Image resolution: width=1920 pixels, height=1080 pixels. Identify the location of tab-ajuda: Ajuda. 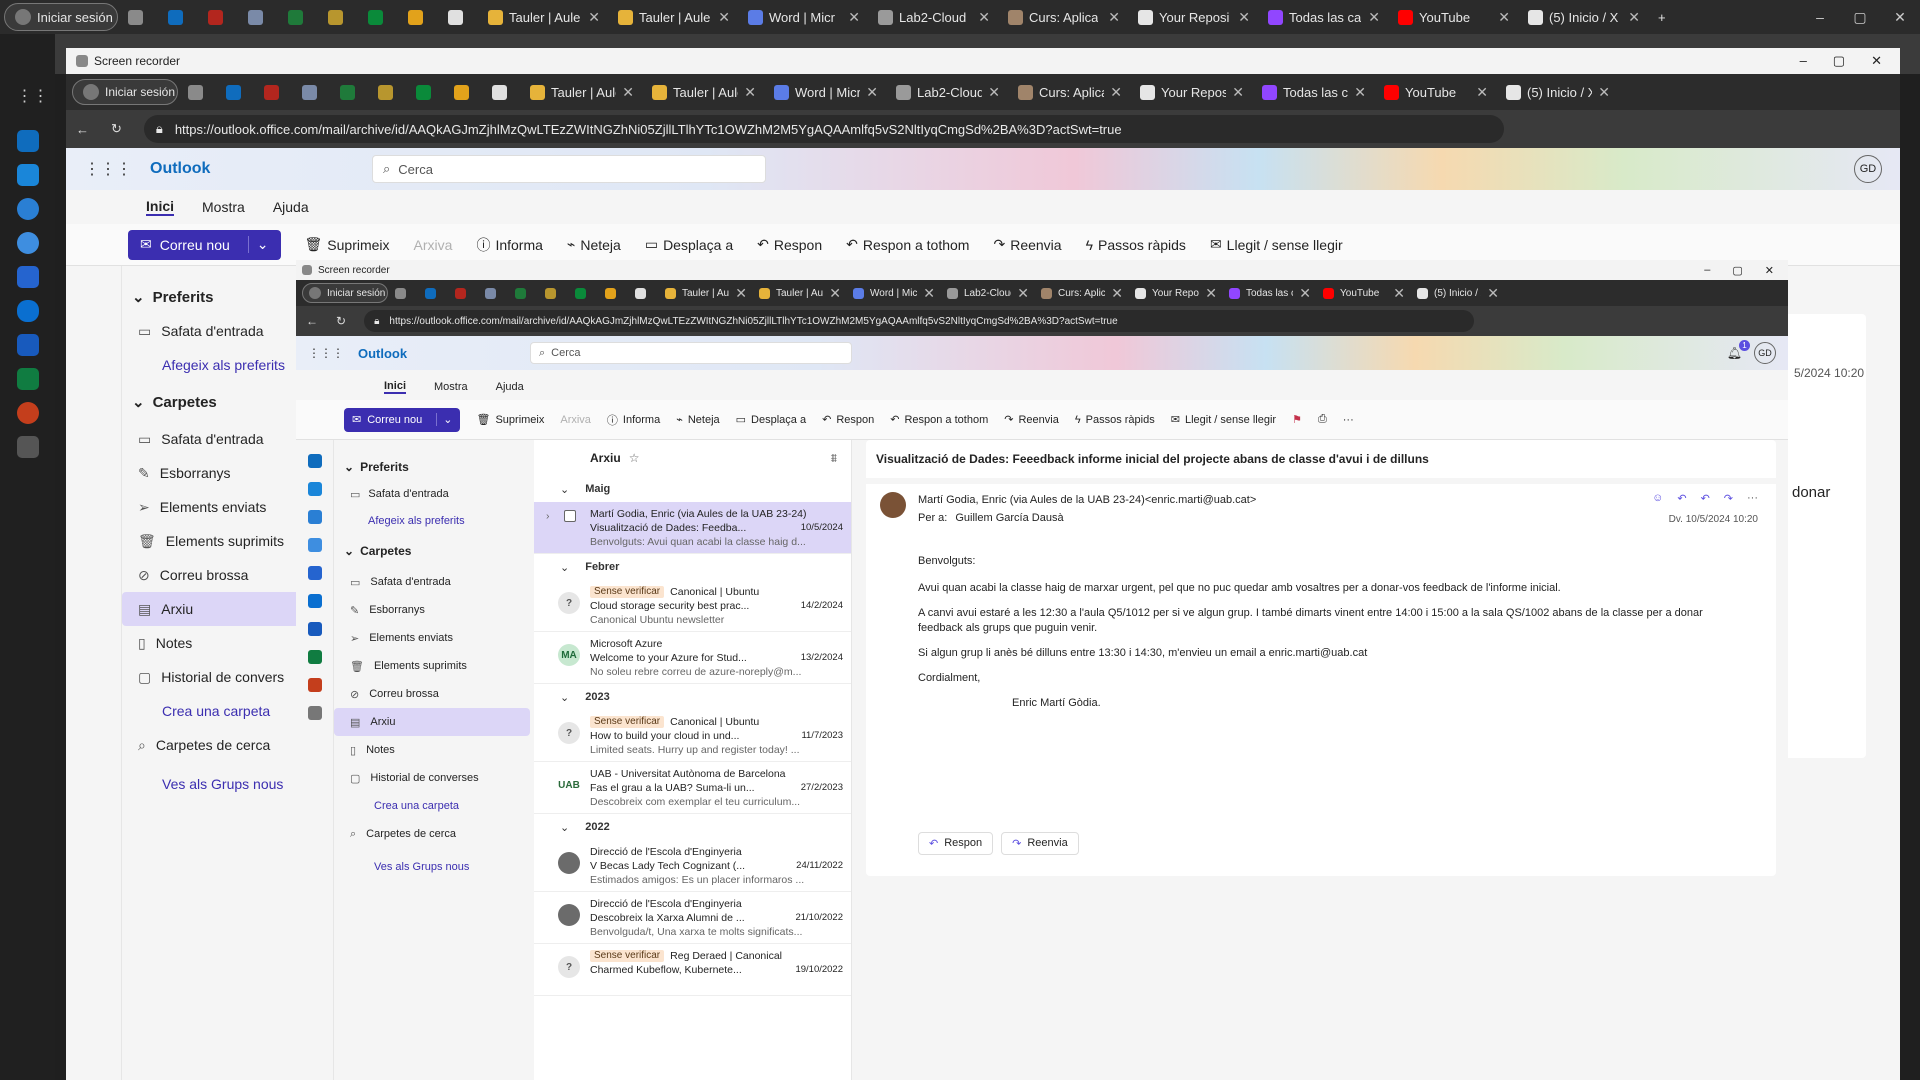
(510, 387).